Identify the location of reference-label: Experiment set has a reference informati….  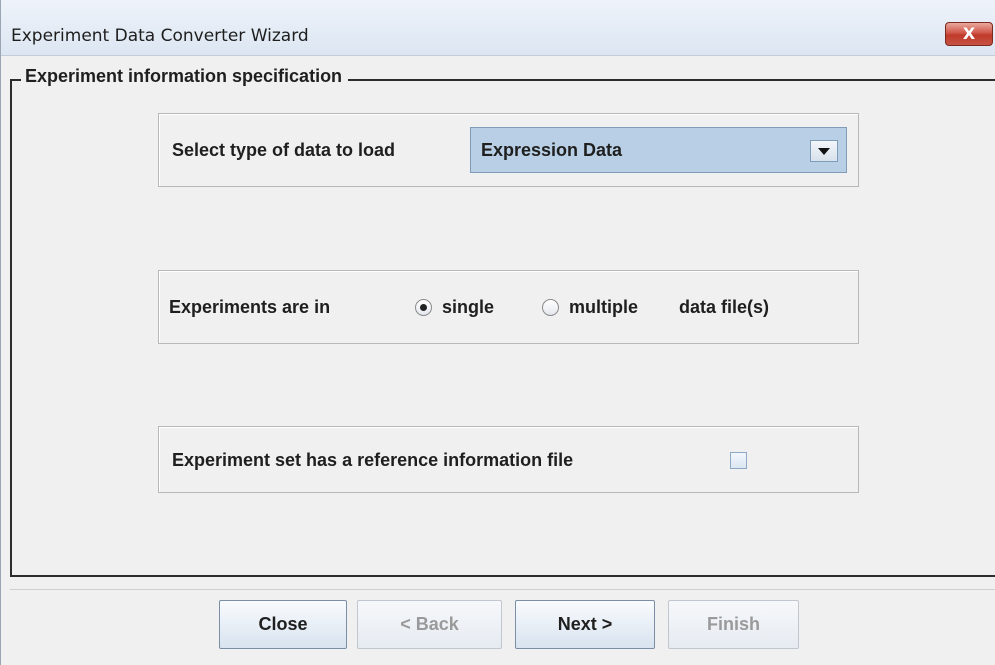
(373, 460).